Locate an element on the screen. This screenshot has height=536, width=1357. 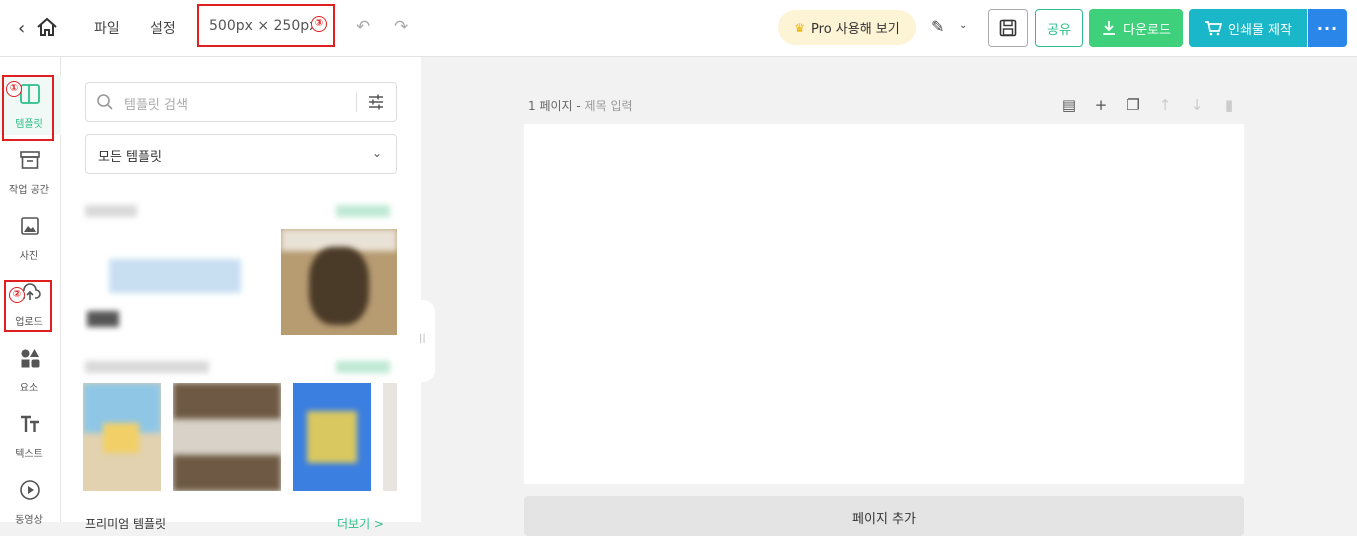
sidebar-item-label: 동영상 is located at coordinates (29, 520).